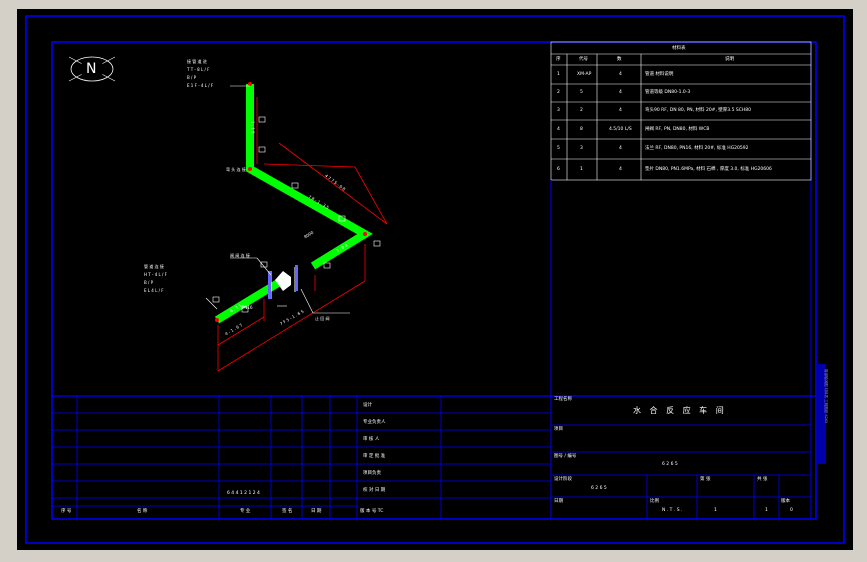 Image resolution: width=867 pixels, height=562 pixels. Describe the element at coordinates (247, 307) in the screenshot. I see `label-pn: PN16` at that location.